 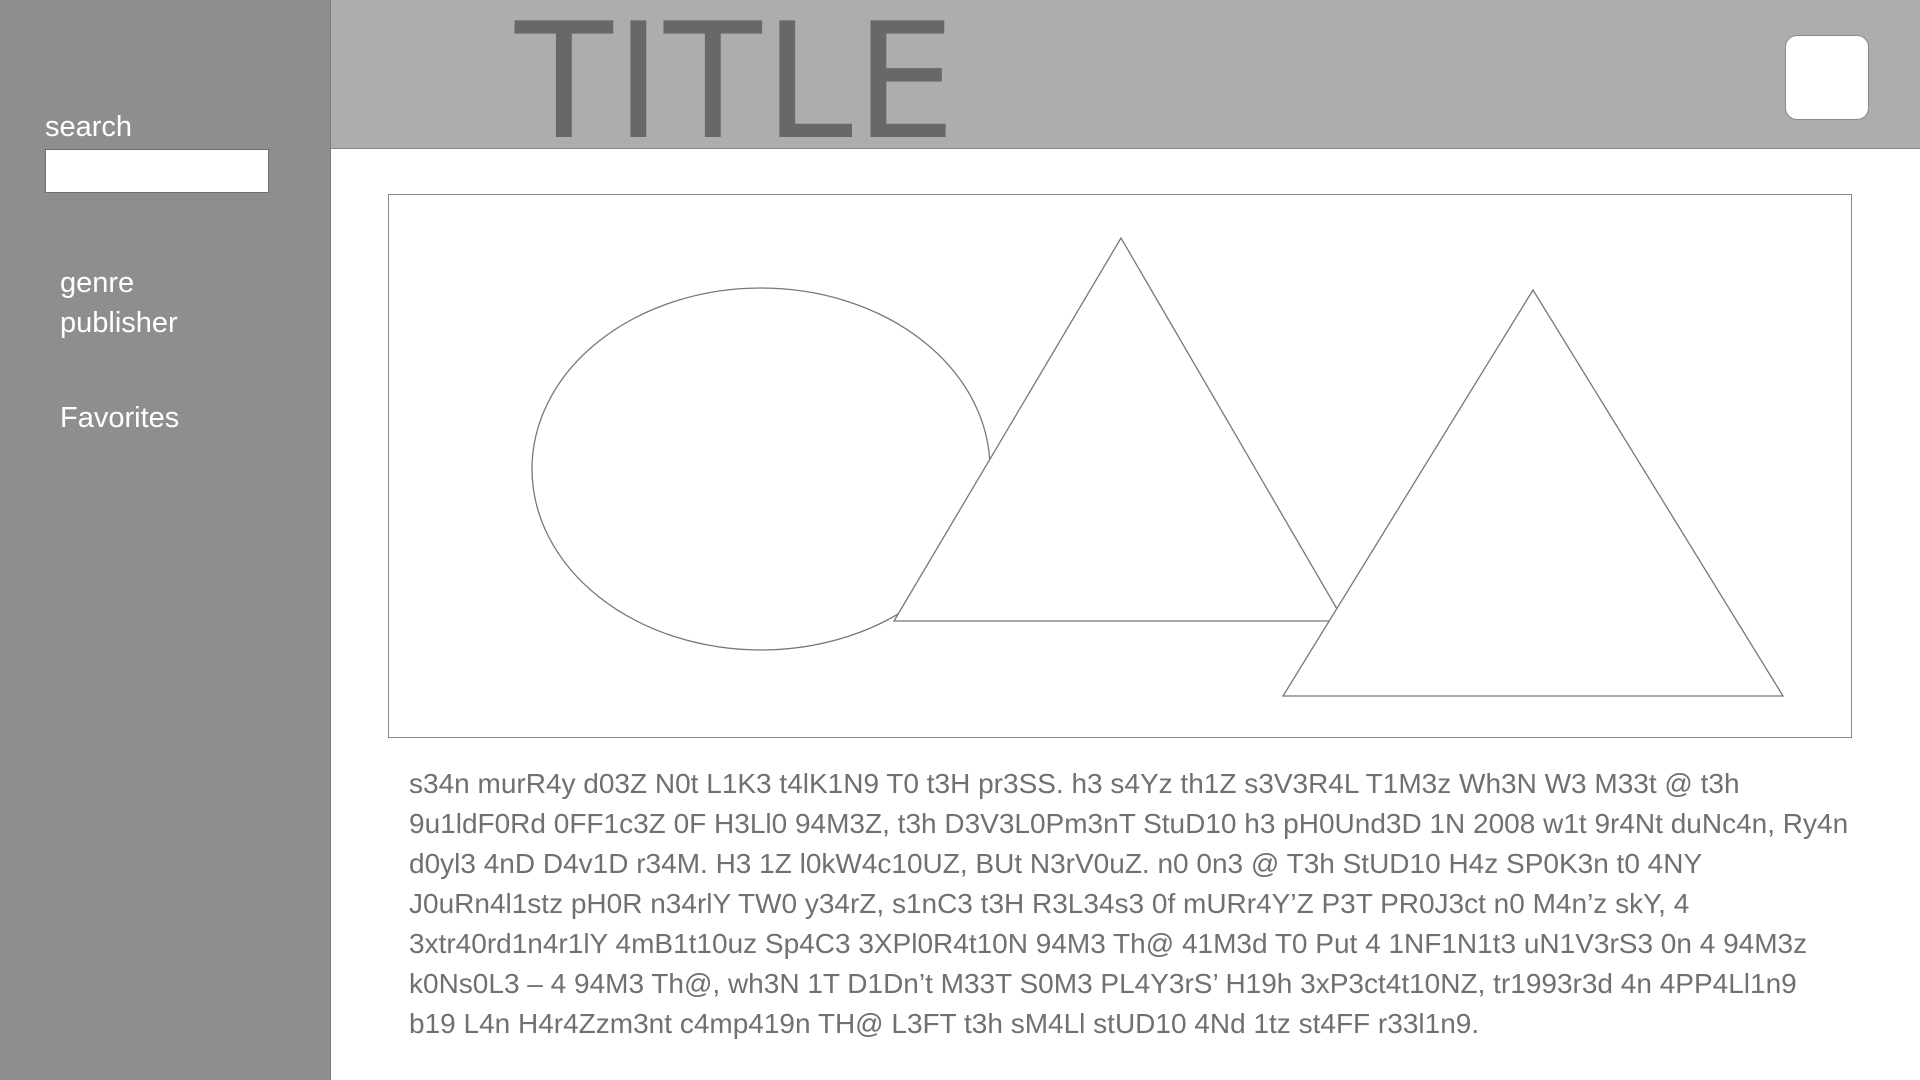 What do you see at coordinates (1533, 492) in the screenshot?
I see `placeholder-triangle-right` at bounding box center [1533, 492].